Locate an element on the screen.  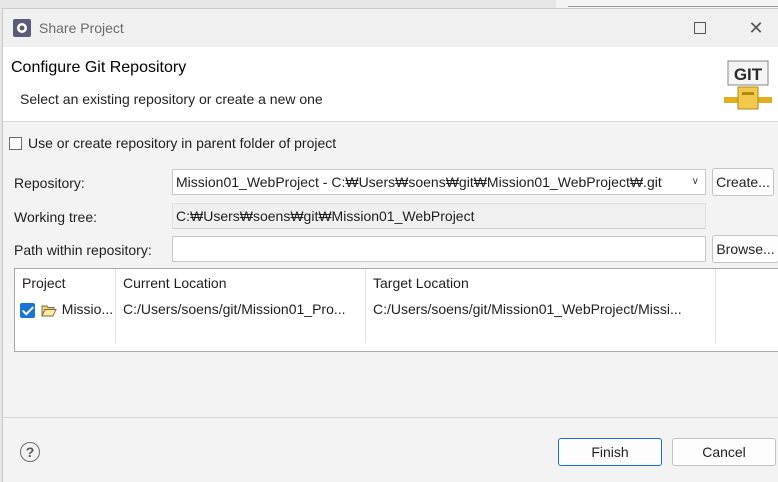
title-bar: Share Project ✕ is located at coordinates (390, 28).